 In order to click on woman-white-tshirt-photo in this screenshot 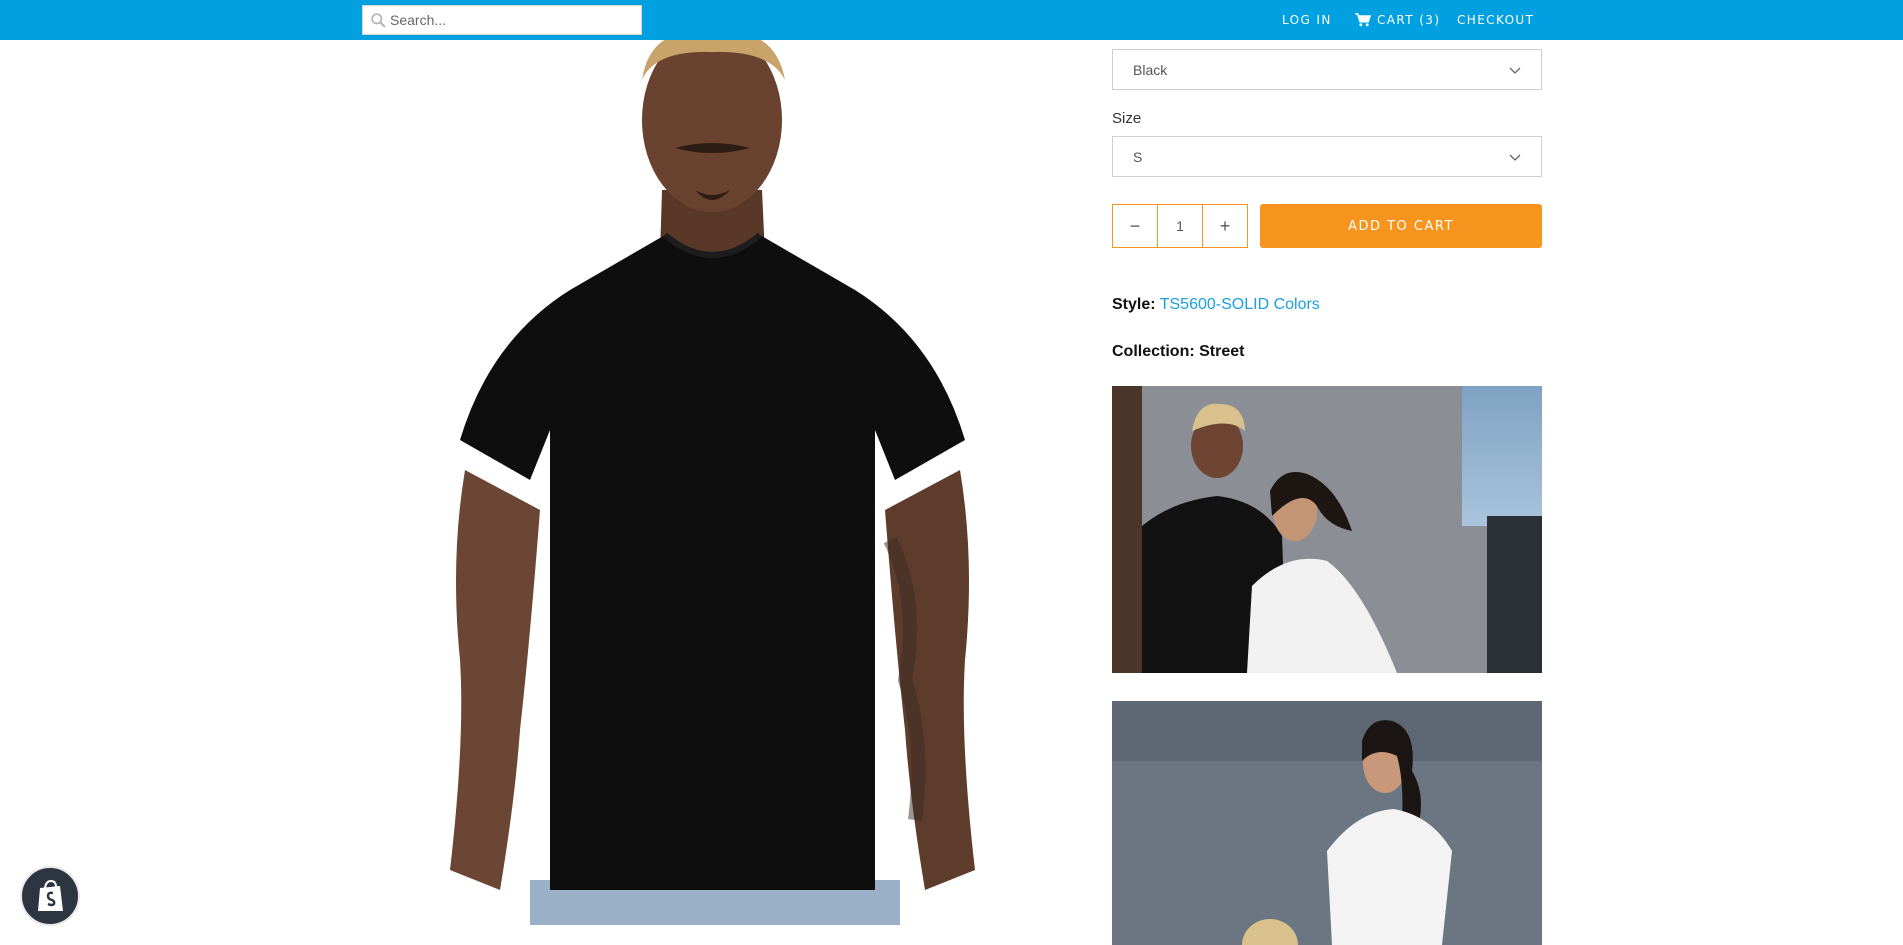, I will do `click(1327, 823)`.